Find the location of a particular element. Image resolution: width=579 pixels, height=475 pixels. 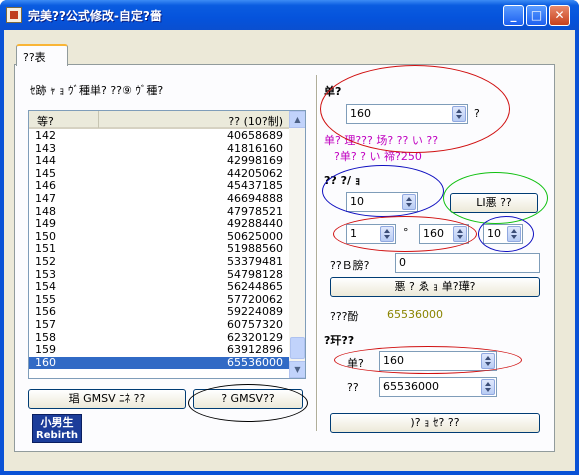

formula-input: 10 is located at coordinates (382, 202).